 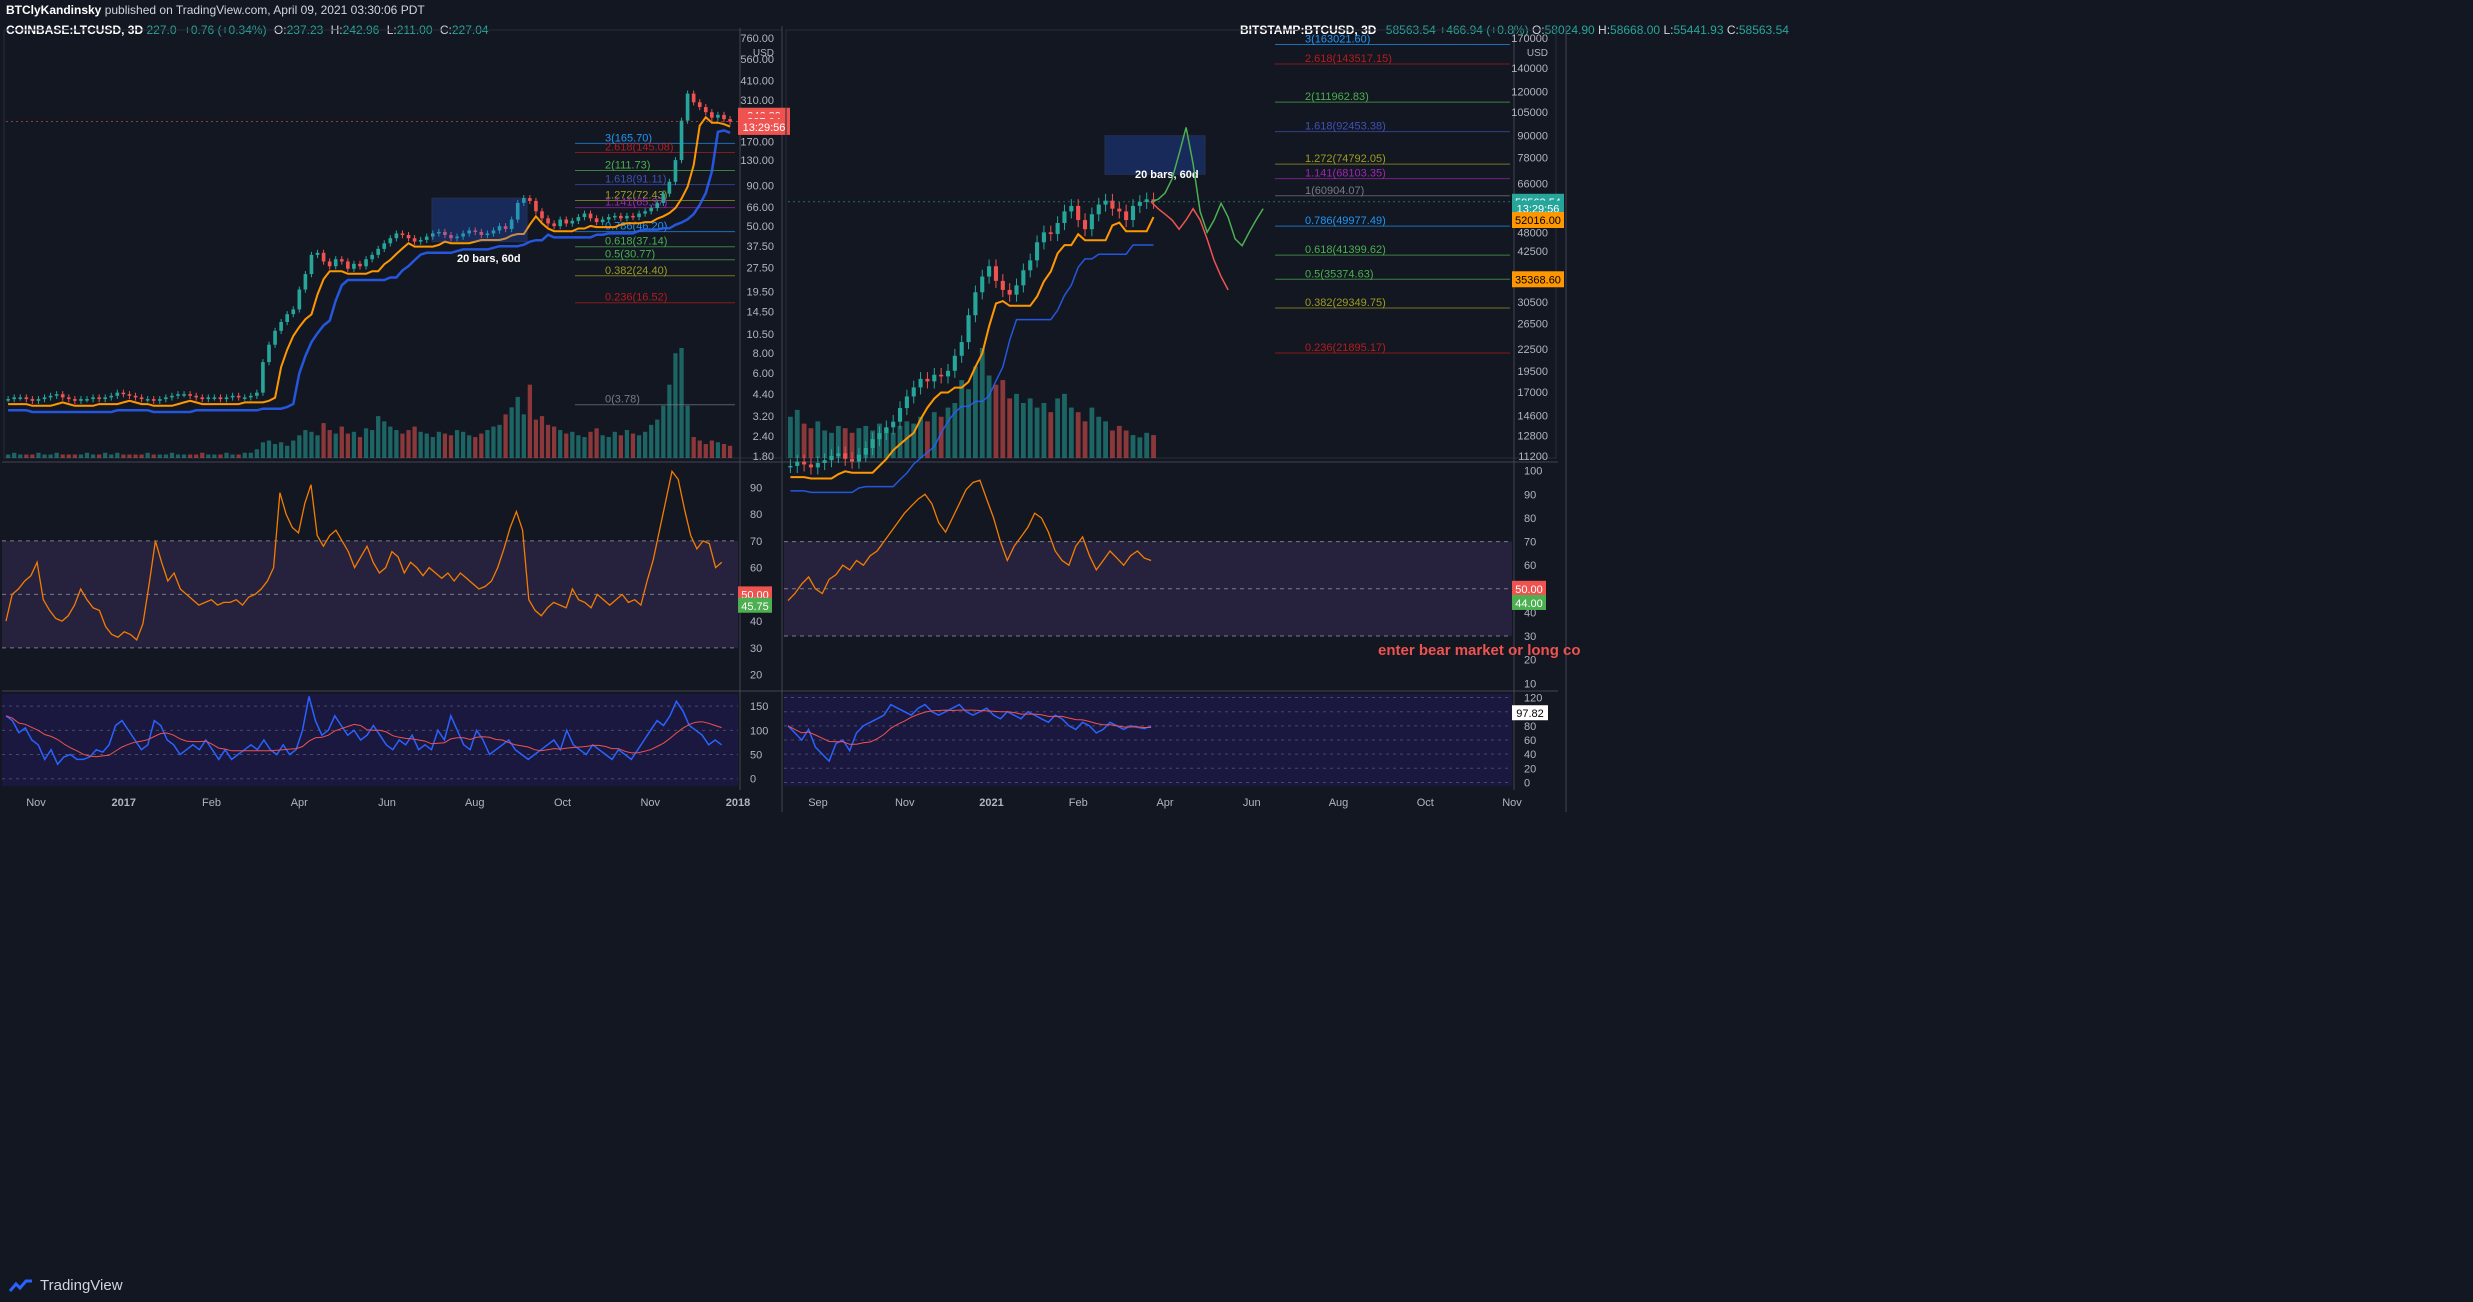 What do you see at coordinates (756, 756) in the screenshot?
I see `ltc-cci-tick: 50` at bounding box center [756, 756].